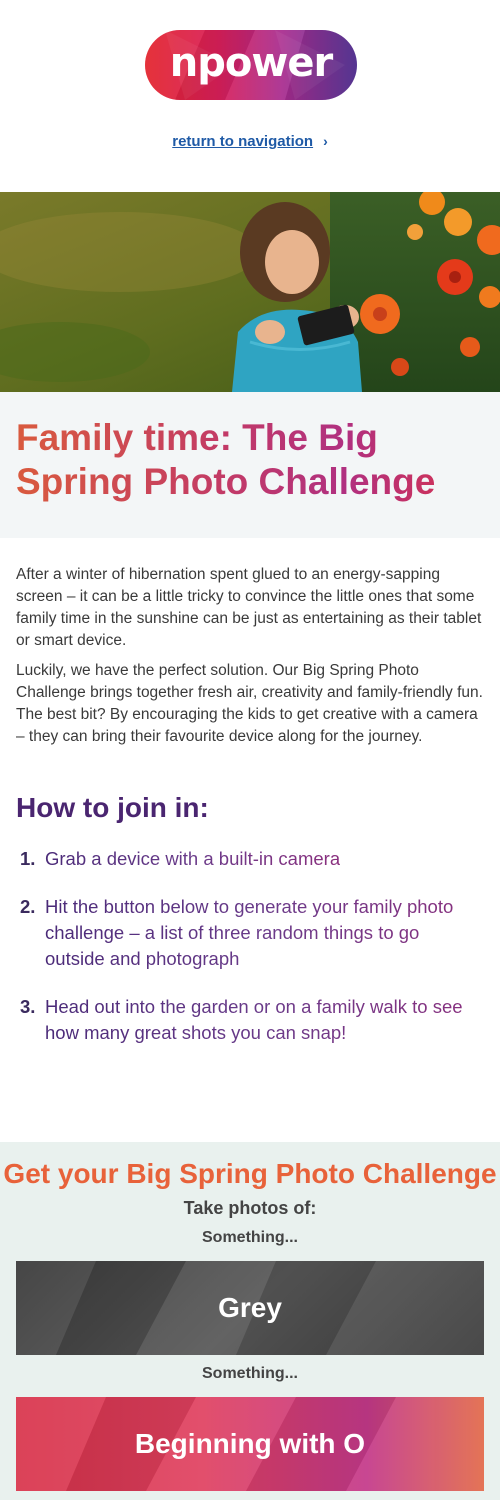  I want to click on step-number: 3., so click(28, 1006).